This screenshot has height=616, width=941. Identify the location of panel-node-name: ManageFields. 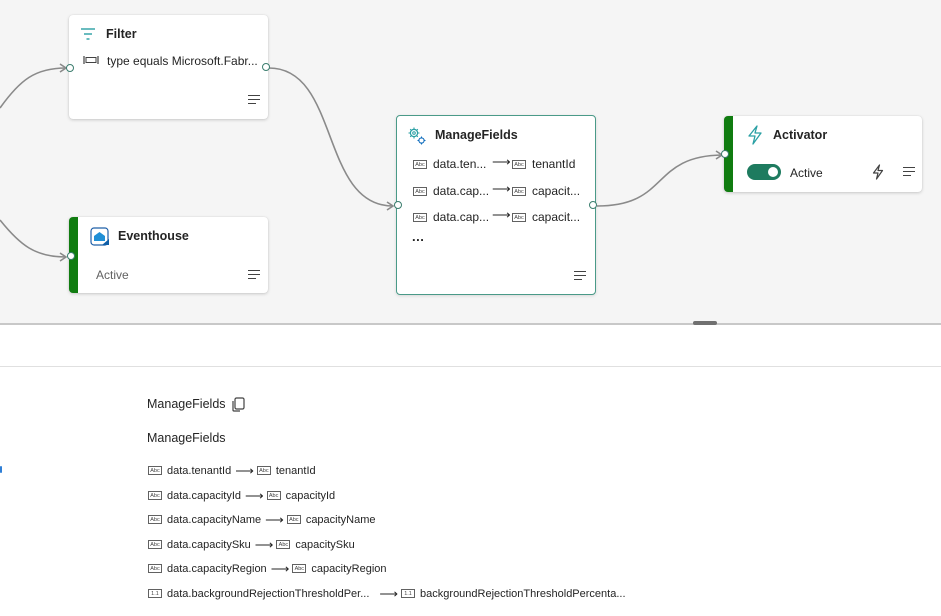
(186, 404).